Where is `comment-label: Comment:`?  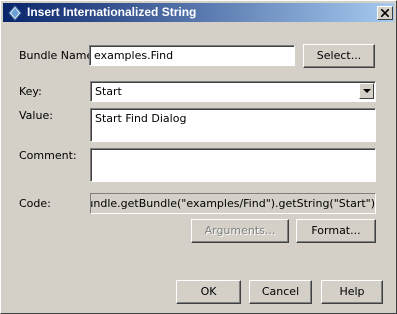 comment-label: Comment: is located at coordinates (48, 155).